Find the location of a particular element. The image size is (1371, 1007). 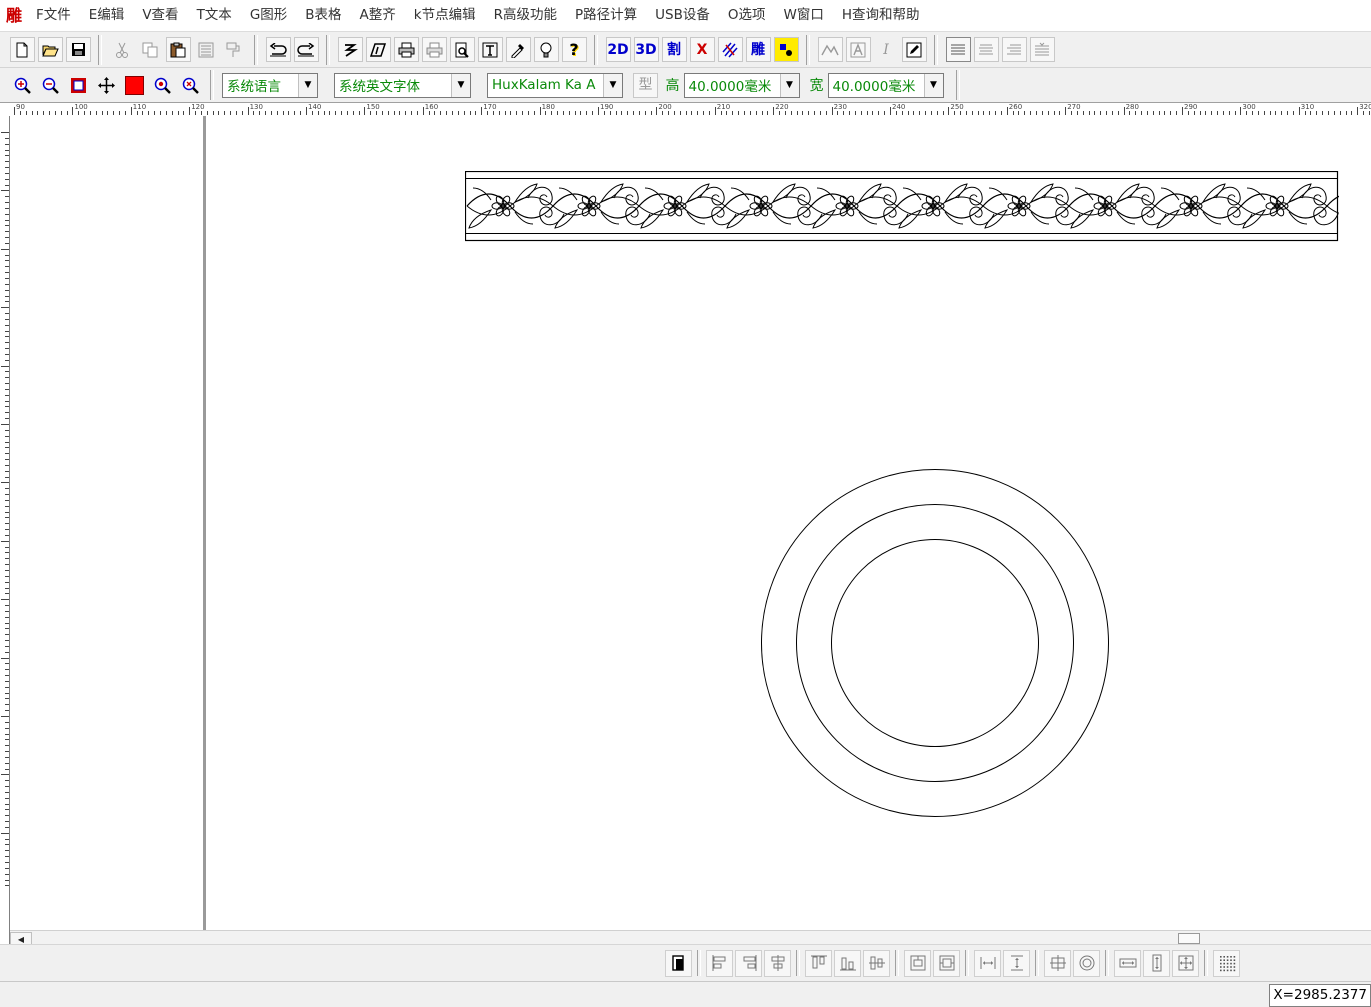

menu-align: A整齐 is located at coordinates (378, 15).